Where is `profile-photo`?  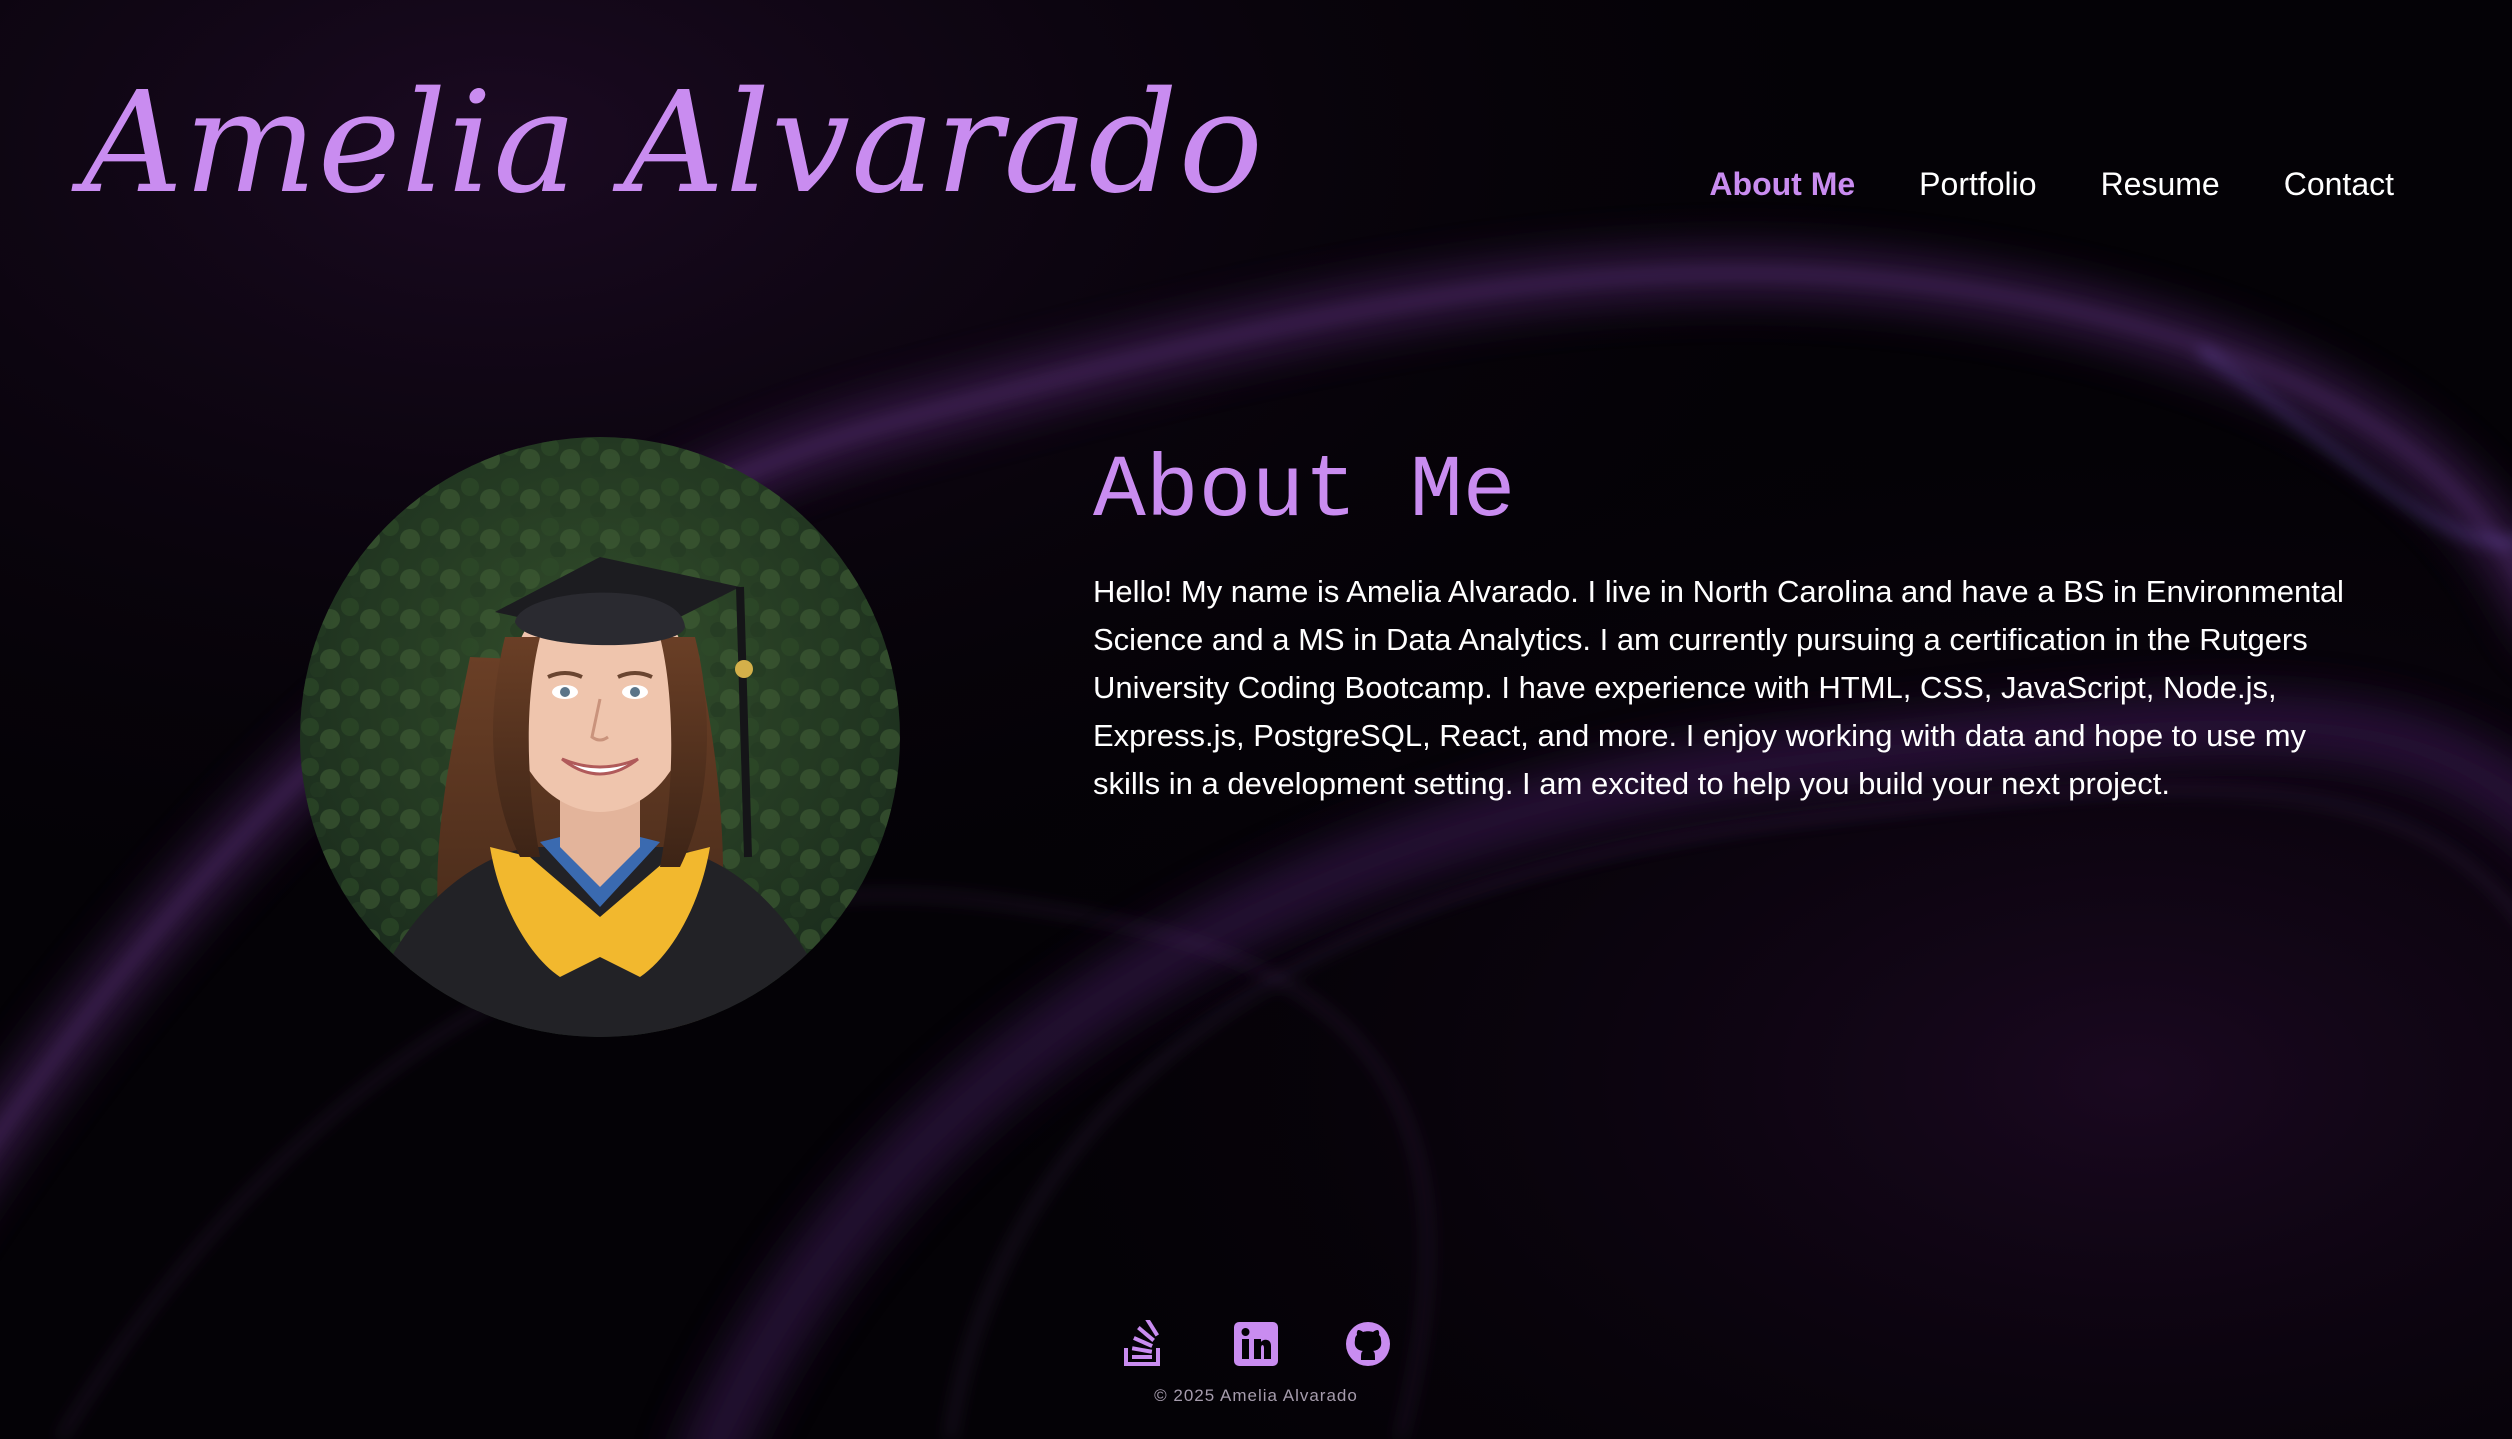
profile-photo is located at coordinates (600, 737).